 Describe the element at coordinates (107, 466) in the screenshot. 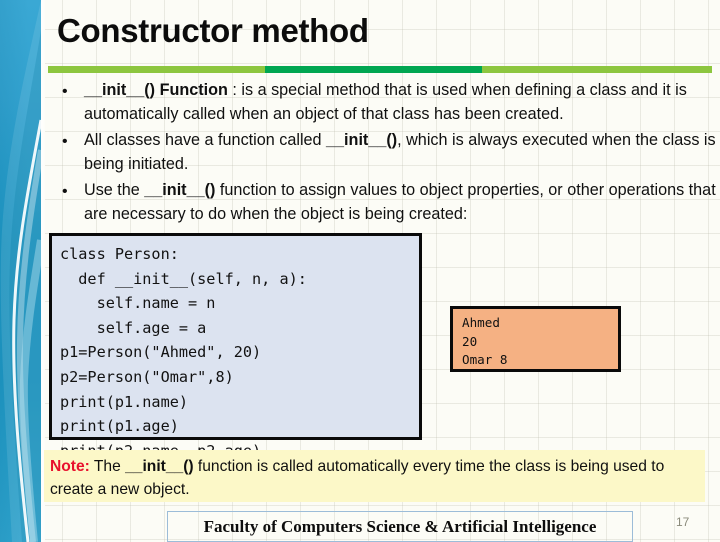

I see `note-part-1: The` at that location.